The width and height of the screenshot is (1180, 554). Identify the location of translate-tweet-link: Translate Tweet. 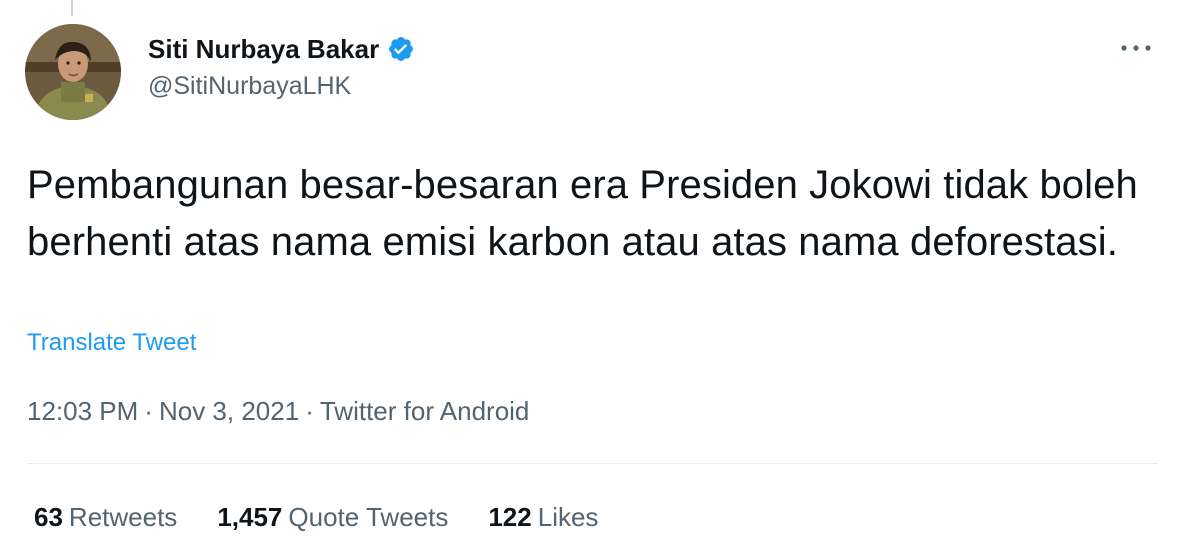
(111, 343).